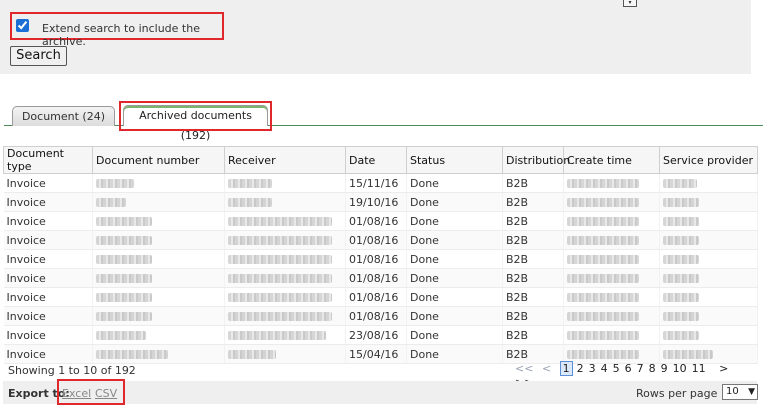 The image size is (769, 410). Describe the element at coordinates (38, 56) in the screenshot. I see `search-button: Search` at that location.